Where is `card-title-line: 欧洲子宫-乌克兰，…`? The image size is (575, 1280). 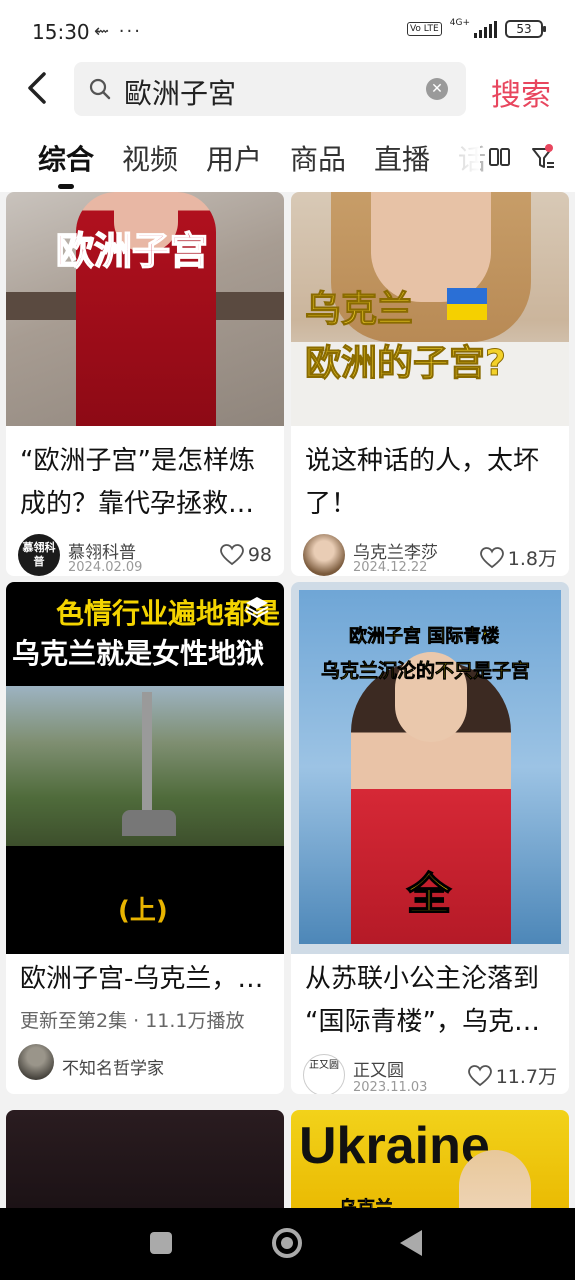
card-title-line: 欧洲子宫-乌克兰，… is located at coordinates (142, 979).